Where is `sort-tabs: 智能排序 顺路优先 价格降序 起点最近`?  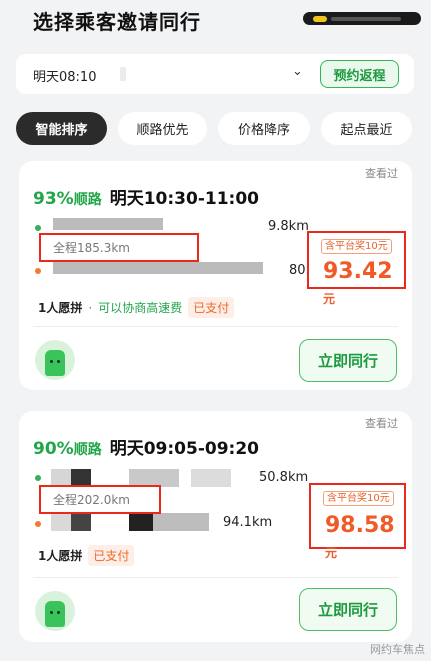 sort-tabs: 智能排序 顺路优先 价格降序 起点最近 is located at coordinates (214, 128).